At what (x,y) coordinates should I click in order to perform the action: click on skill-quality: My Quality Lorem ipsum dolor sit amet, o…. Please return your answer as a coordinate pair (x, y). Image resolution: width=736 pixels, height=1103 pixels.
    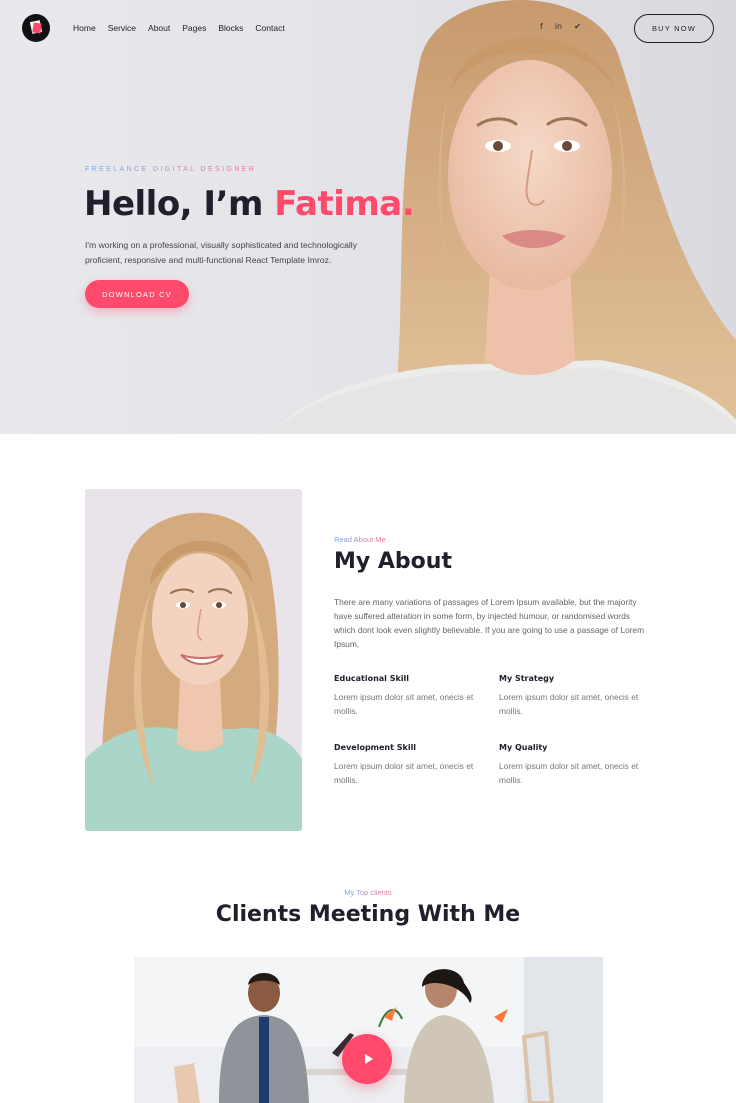
    Looking at the image, I should click on (574, 765).